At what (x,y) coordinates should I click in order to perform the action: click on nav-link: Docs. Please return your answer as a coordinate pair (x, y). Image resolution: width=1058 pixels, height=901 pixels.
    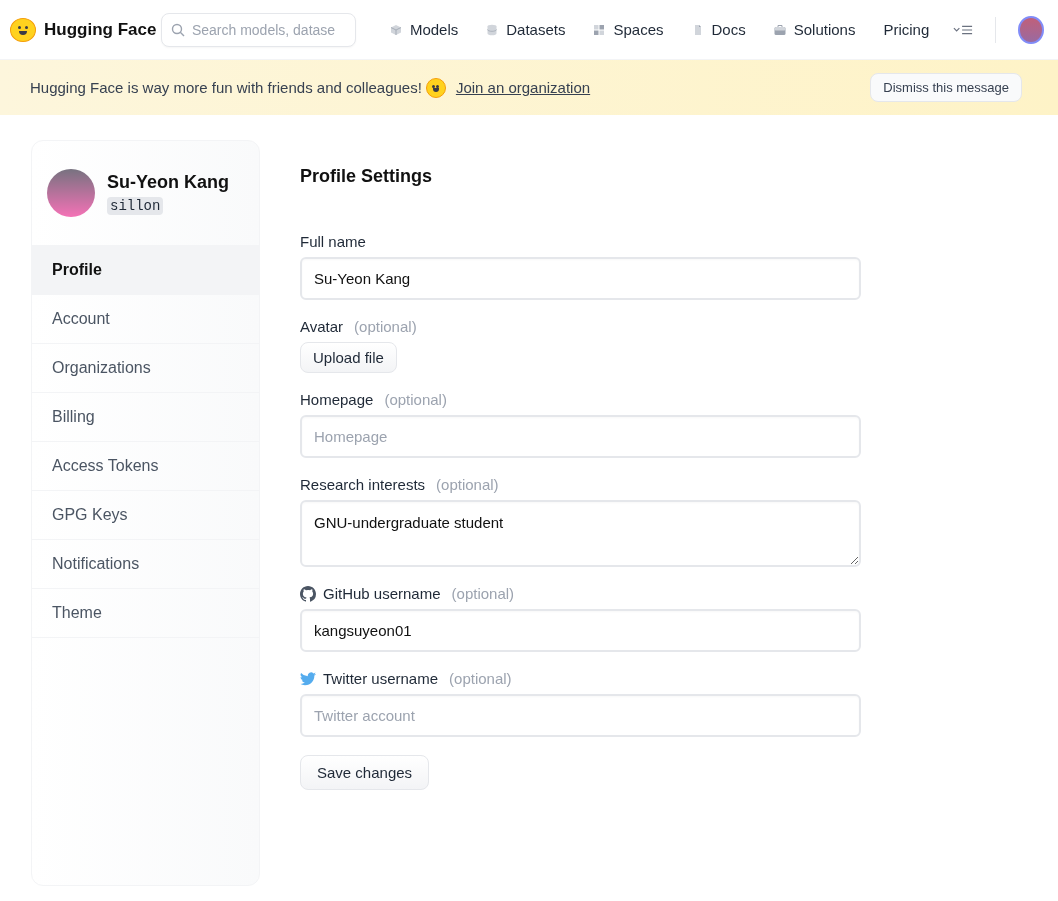
    Looking at the image, I should click on (718, 29).